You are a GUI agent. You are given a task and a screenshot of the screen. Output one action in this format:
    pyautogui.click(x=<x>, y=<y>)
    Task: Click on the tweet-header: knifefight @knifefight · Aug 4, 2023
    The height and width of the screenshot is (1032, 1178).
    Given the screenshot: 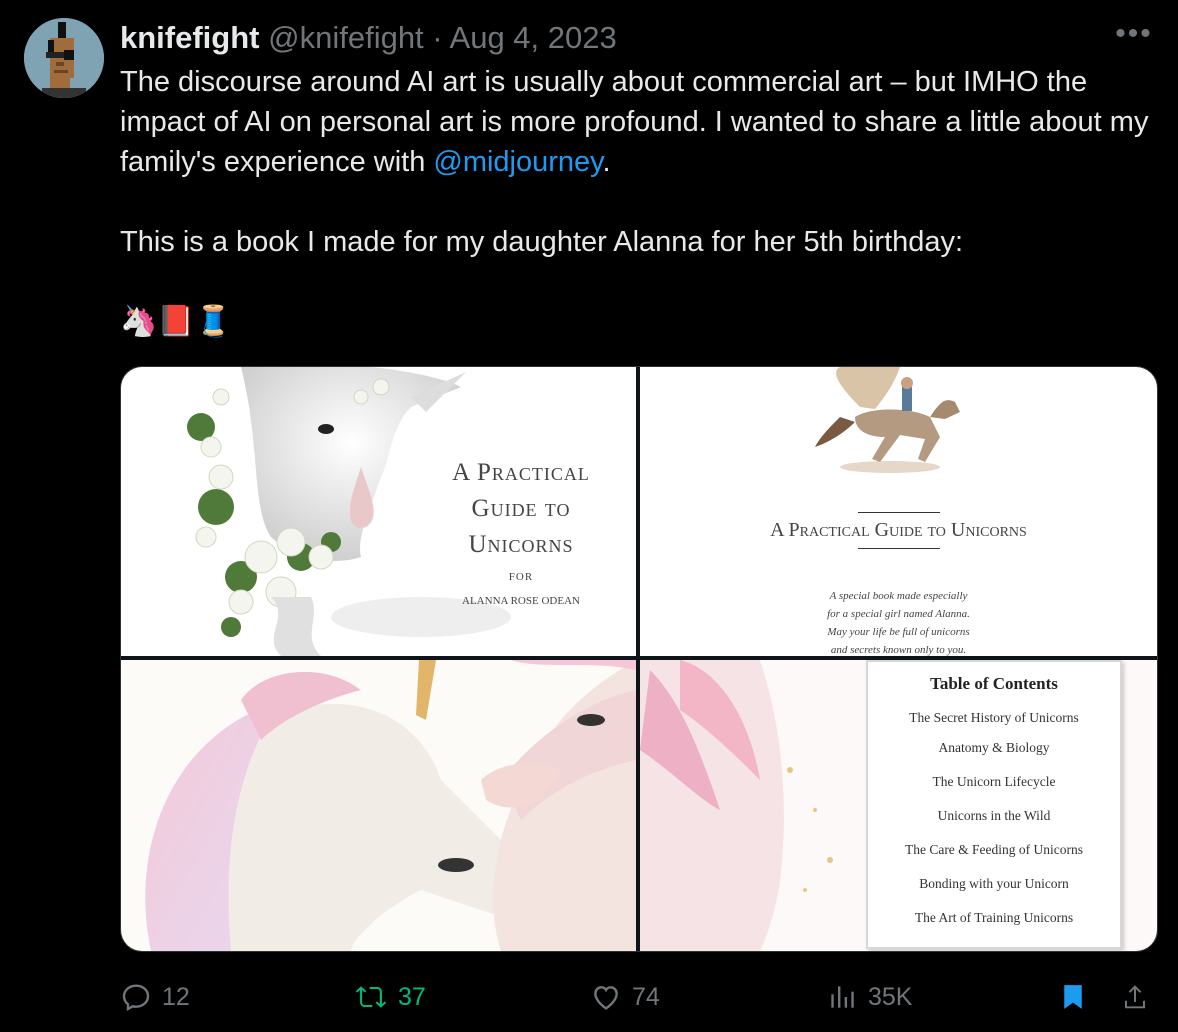 What is the action you would take?
    pyautogui.click(x=634, y=38)
    